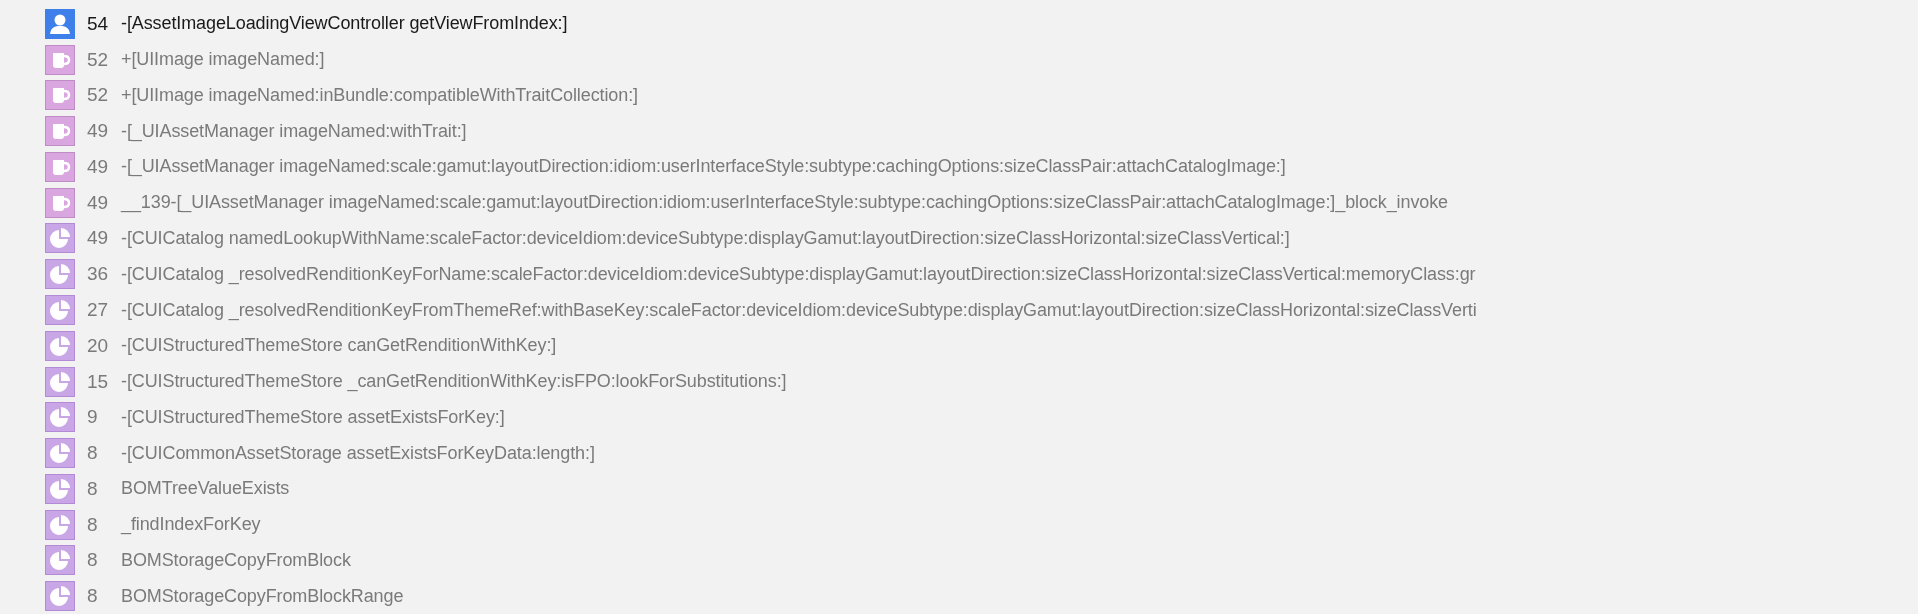 This screenshot has width=1918, height=614. I want to click on symbol-name: -[CUICatalog _resolvedRenditionKeyForName:scaleFactor:deviceIdiom:deviceSubtype:displayGamut:layoutDirection:sizeClassHorizontal:sizeClassVertical:memoryClass:gr, so click(798, 274).